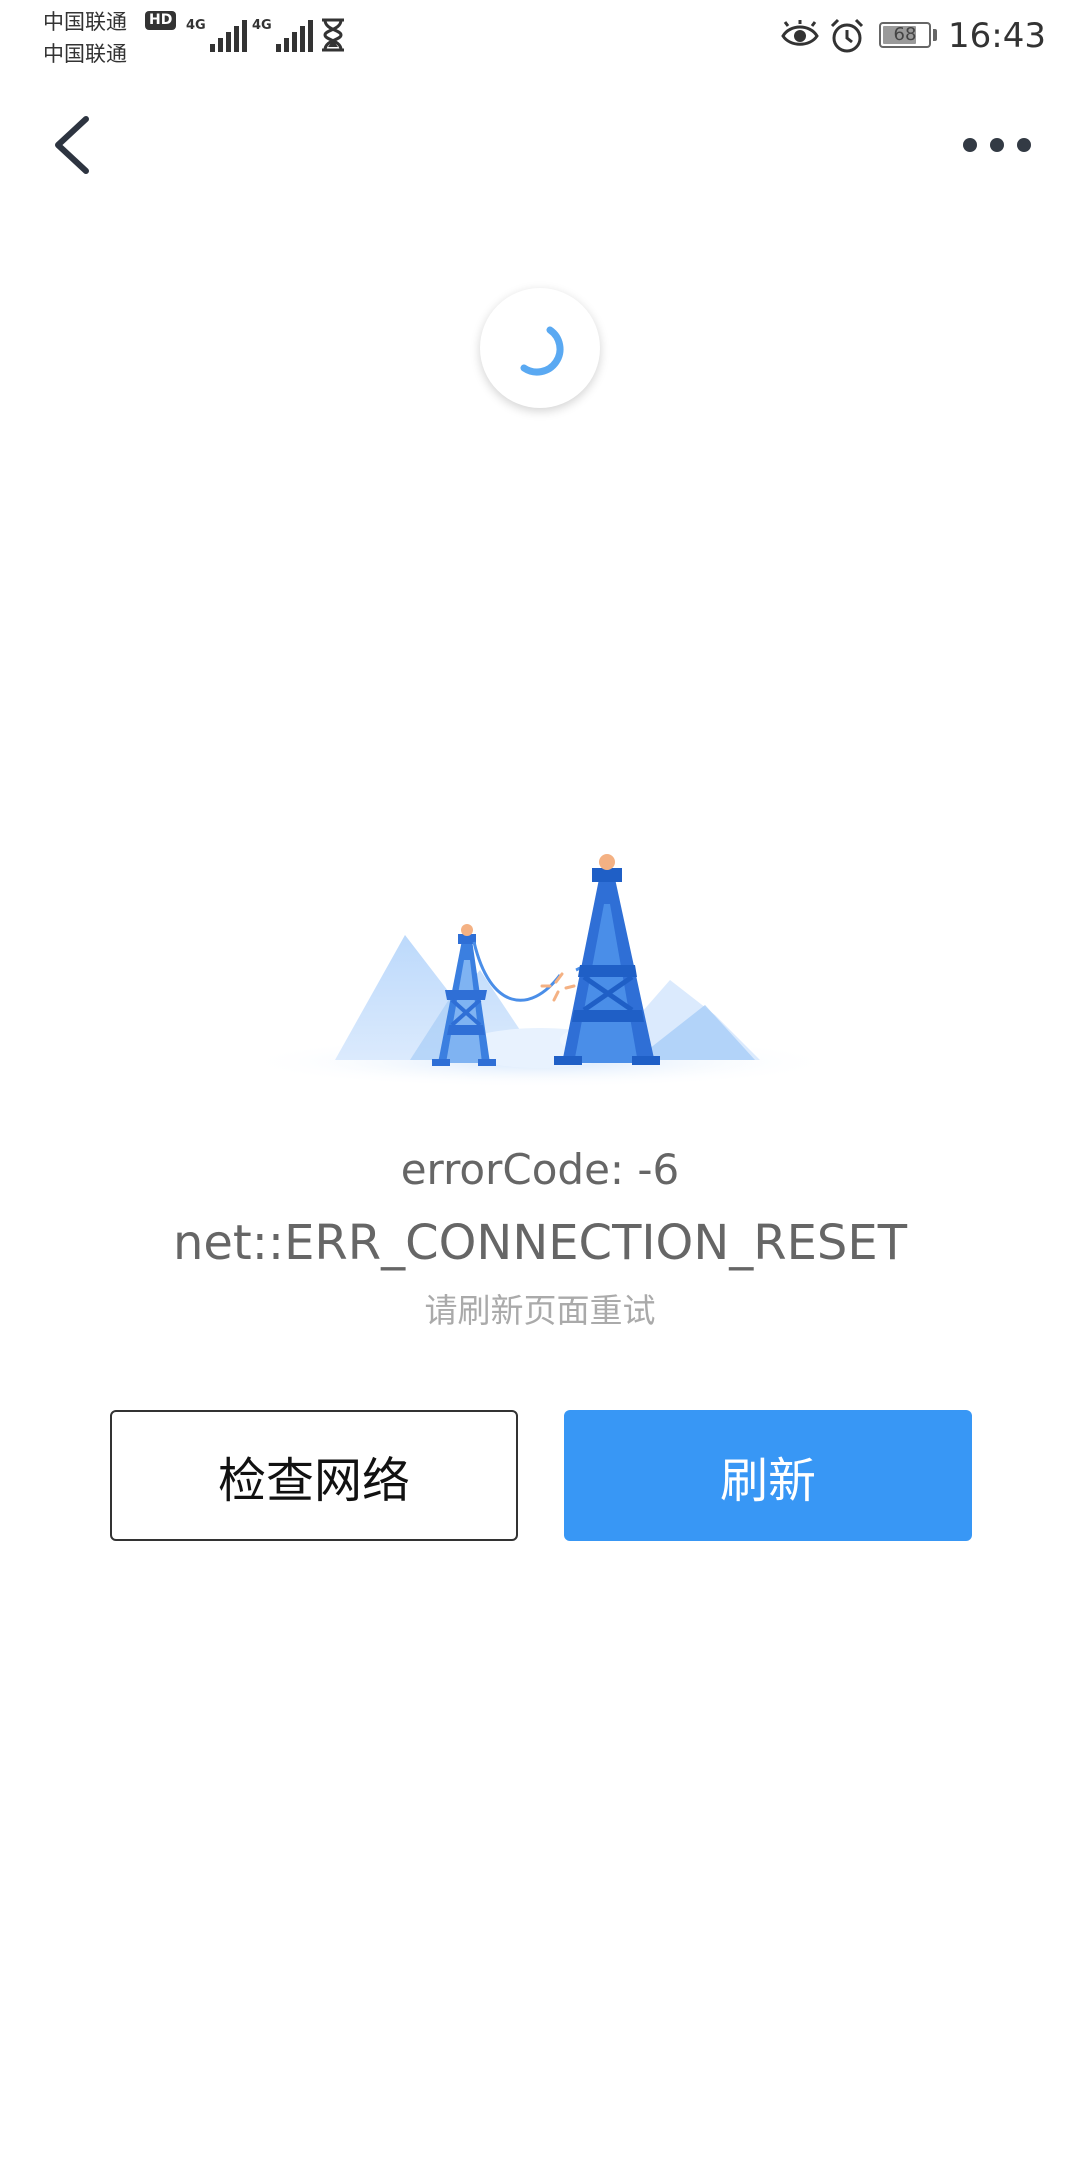 This screenshot has width=1080, height=2160. Describe the element at coordinates (333, 35) in the screenshot. I see `hourglass-icon` at that location.